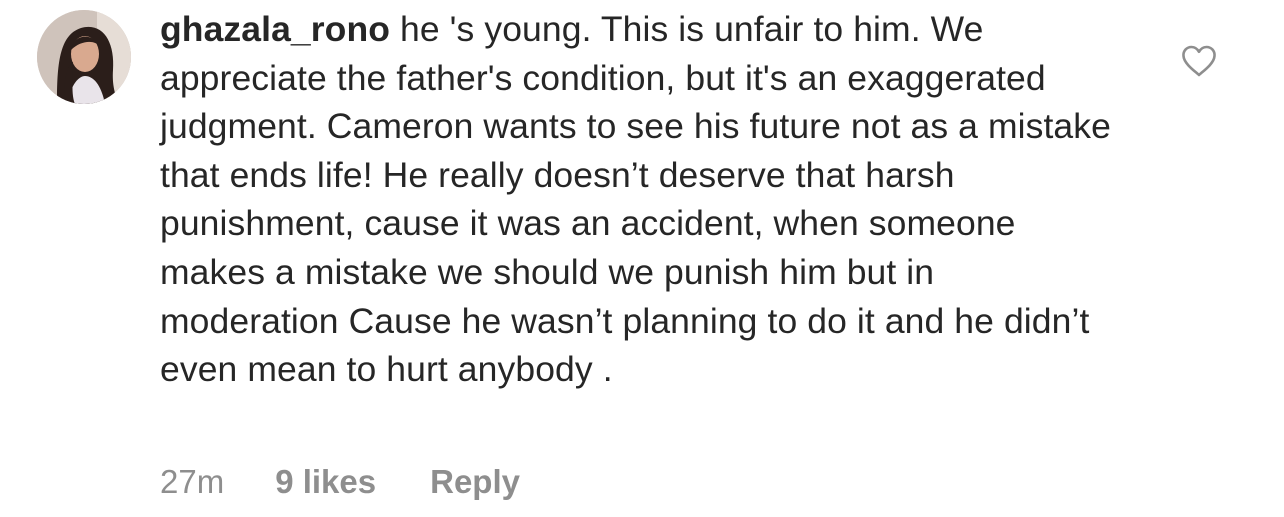  What do you see at coordinates (475, 482) in the screenshot?
I see `reply-button: Reply` at bounding box center [475, 482].